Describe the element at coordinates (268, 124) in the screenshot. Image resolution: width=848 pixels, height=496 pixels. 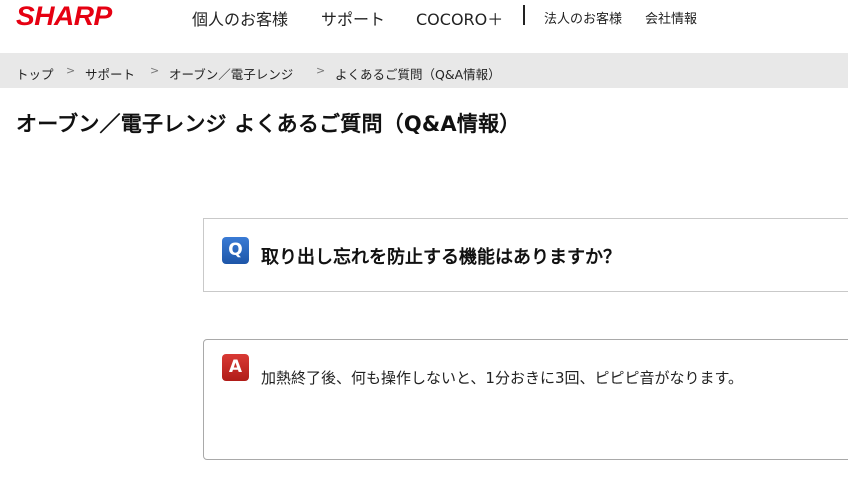
I see `page-title: オーブン／電子レンジ よくあるご質問（Q&A情報）` at that location.